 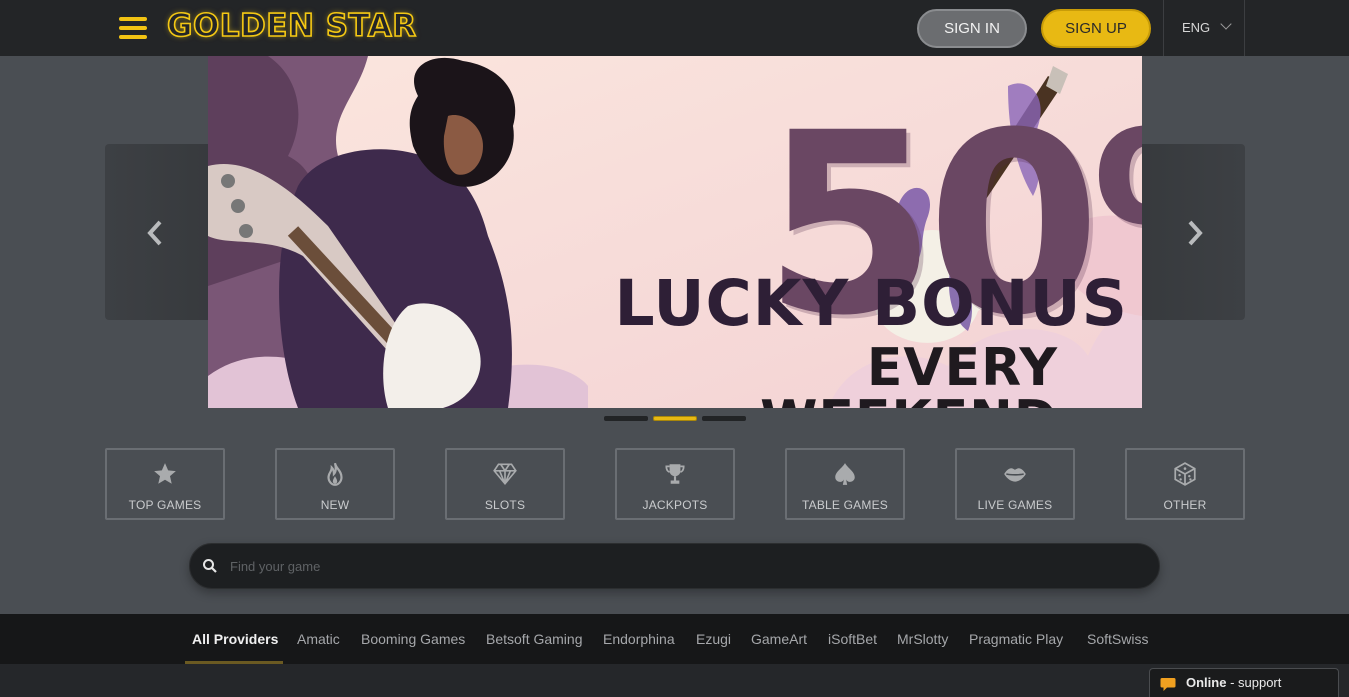 I want to click on lips-icon, so click(x=1015, y=474).